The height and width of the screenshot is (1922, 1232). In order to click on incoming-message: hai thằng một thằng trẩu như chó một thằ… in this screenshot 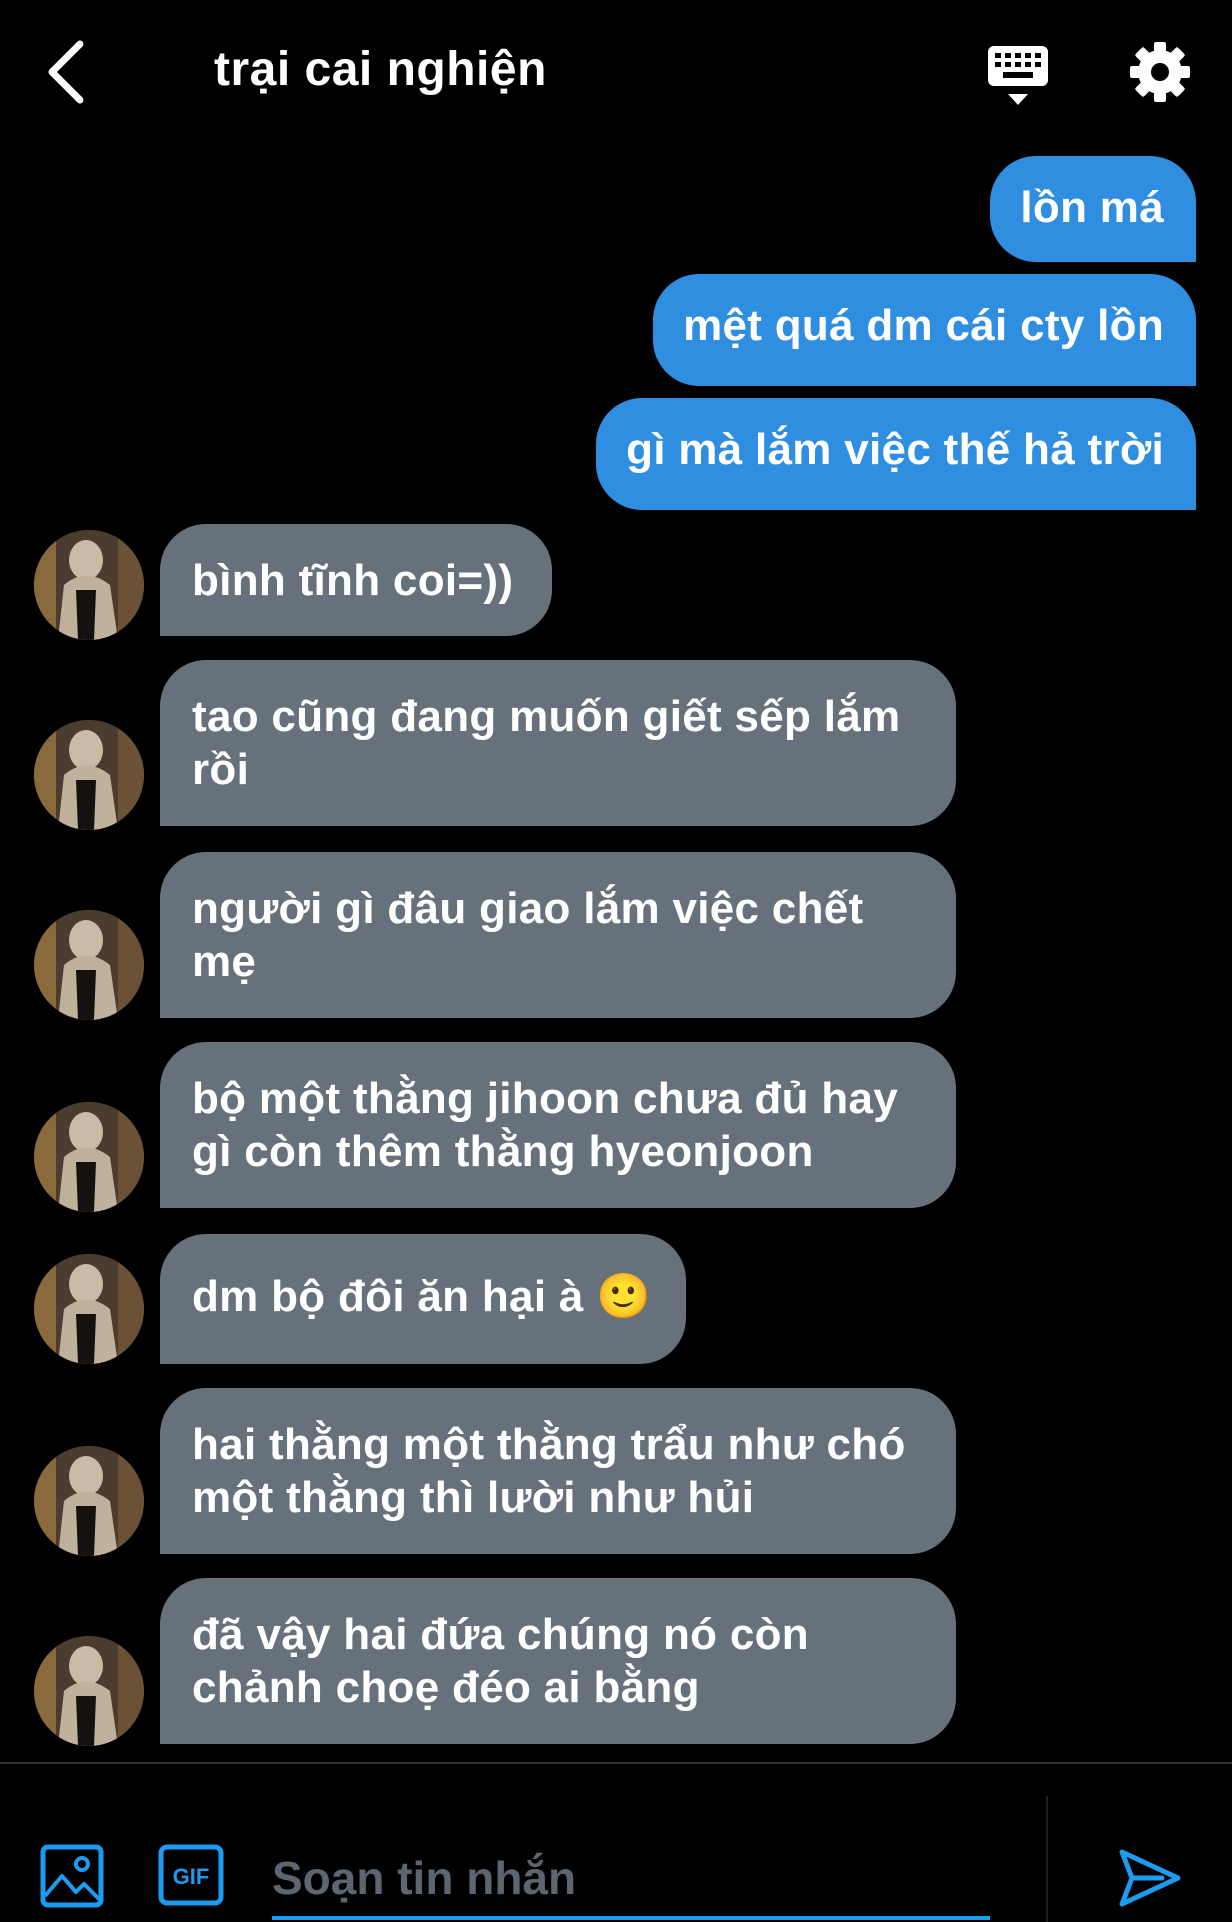, I will do `click(558, 1471)`.